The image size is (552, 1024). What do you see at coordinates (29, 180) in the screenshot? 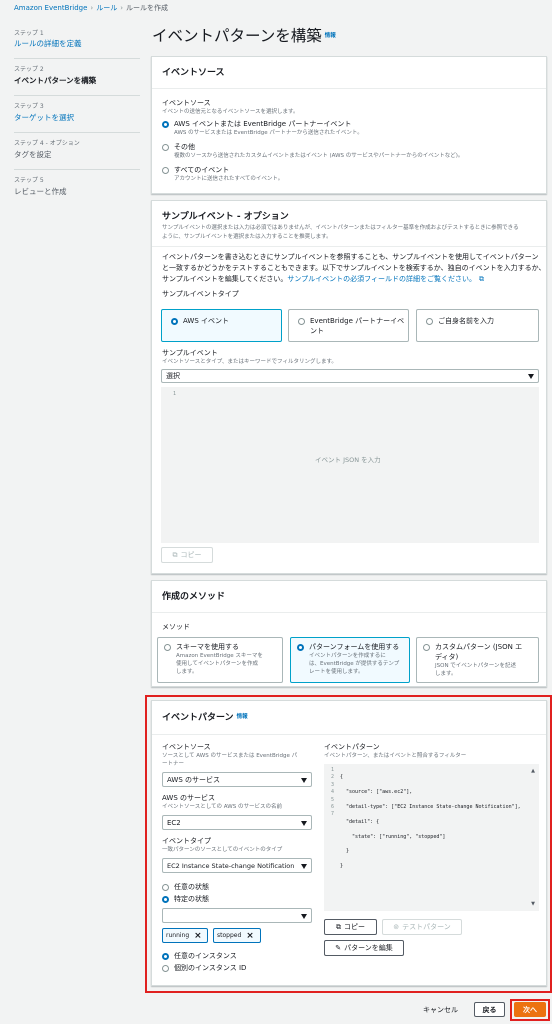
I see `nav-step-5-number: ステップ 5` at bounding box center [29, 180].